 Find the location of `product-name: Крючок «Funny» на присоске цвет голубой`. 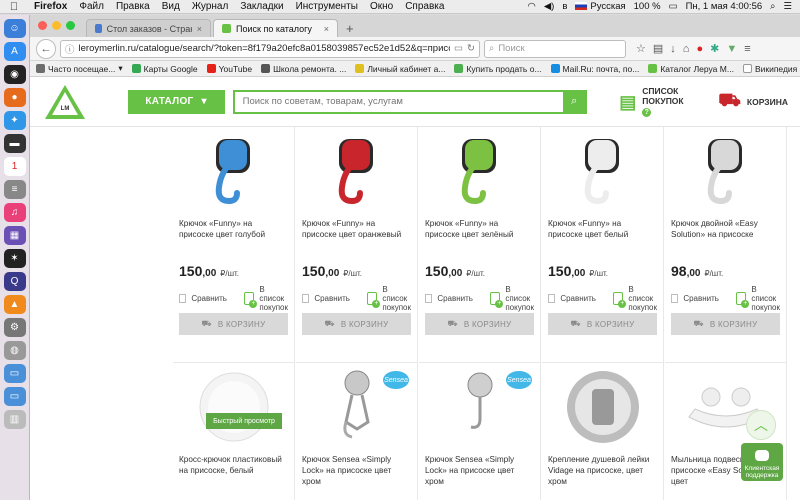

product-name: Крючок «Funny» на присоске цвет голубой is located at coordinates (233, 239).